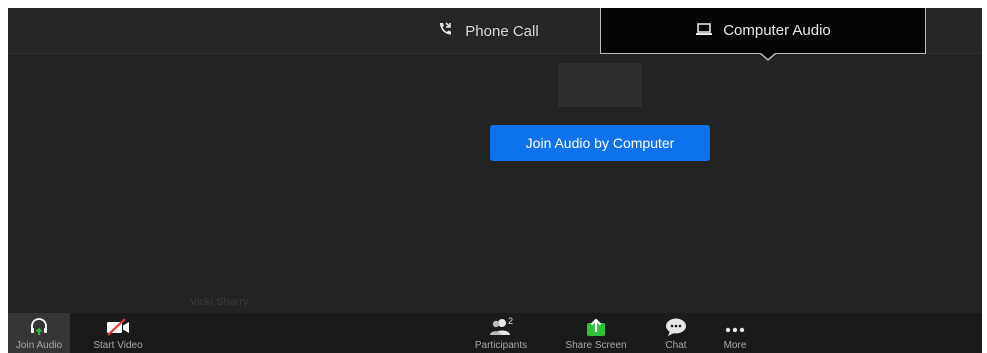  I want to click on join-audio-label: Join Audio, so click(39, 345).